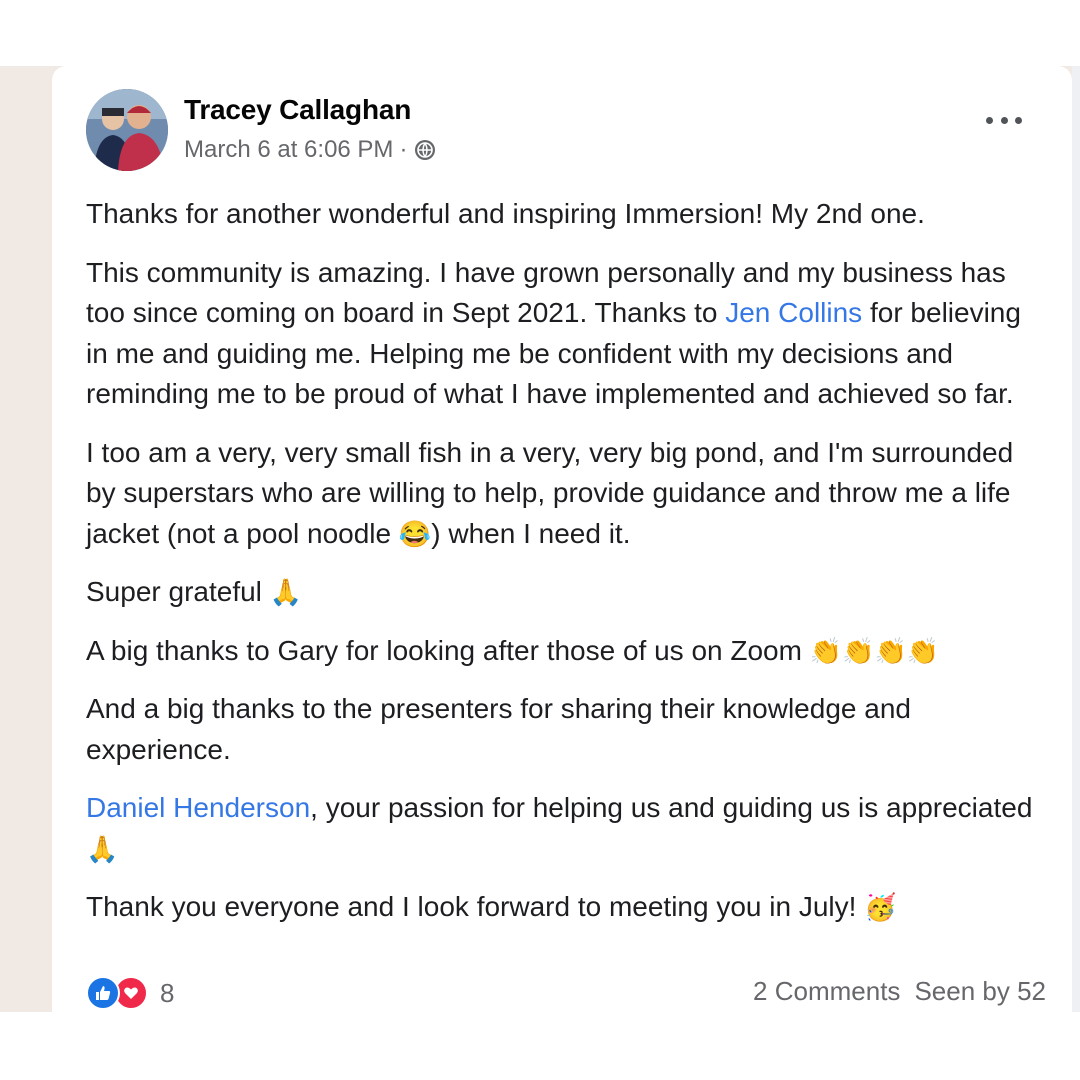 This screenshot has width=1080, height=1080. What do you see at coordinates (566, 996) in the screenshot?
I see `post-footer: 8 2 Comments Seen by 52` at bounding box center [566, 996].